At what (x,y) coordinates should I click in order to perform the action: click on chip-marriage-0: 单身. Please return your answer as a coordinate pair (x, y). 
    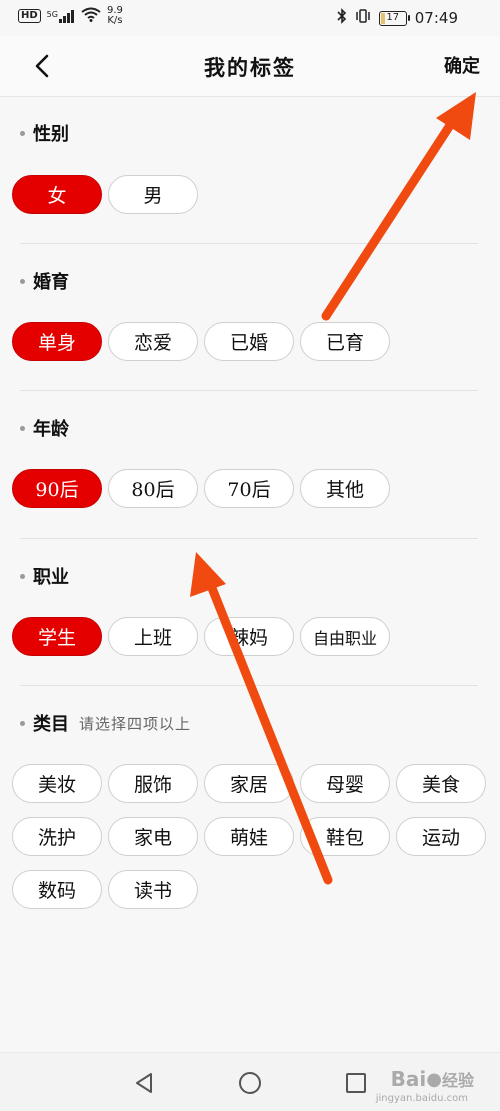
    Looking at the image, I should click on (57, 341).